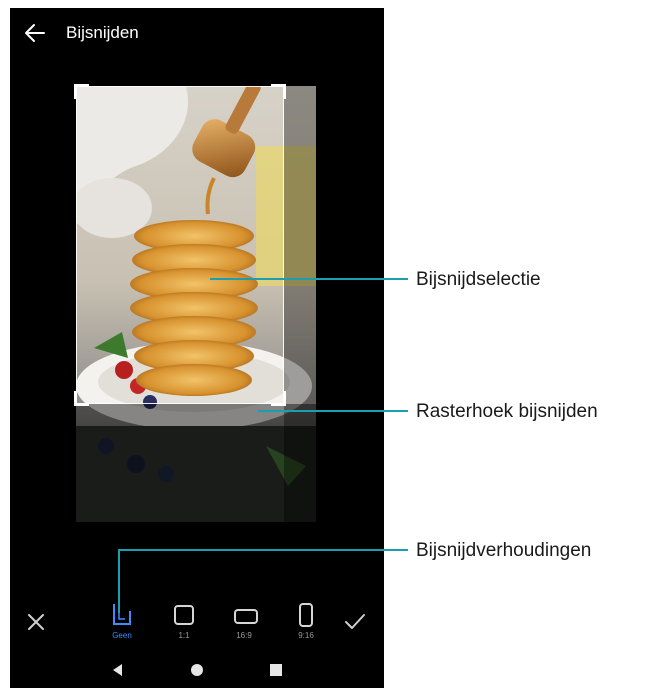 This screenshot has height=693, width=646. I want to click on ratio-option-16-9: 16:9, so click(244, 624).